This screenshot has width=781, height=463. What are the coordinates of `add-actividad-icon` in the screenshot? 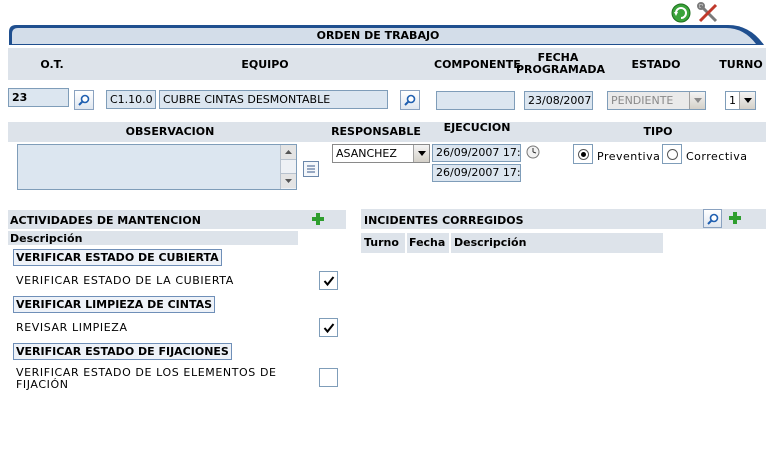 It's located at (318, 219).